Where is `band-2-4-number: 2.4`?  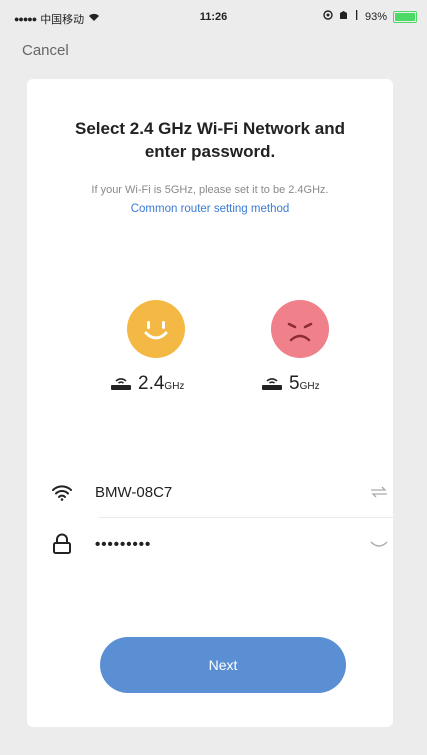 band-2-4-number: 2.4 is located at coordinates (151, 383).